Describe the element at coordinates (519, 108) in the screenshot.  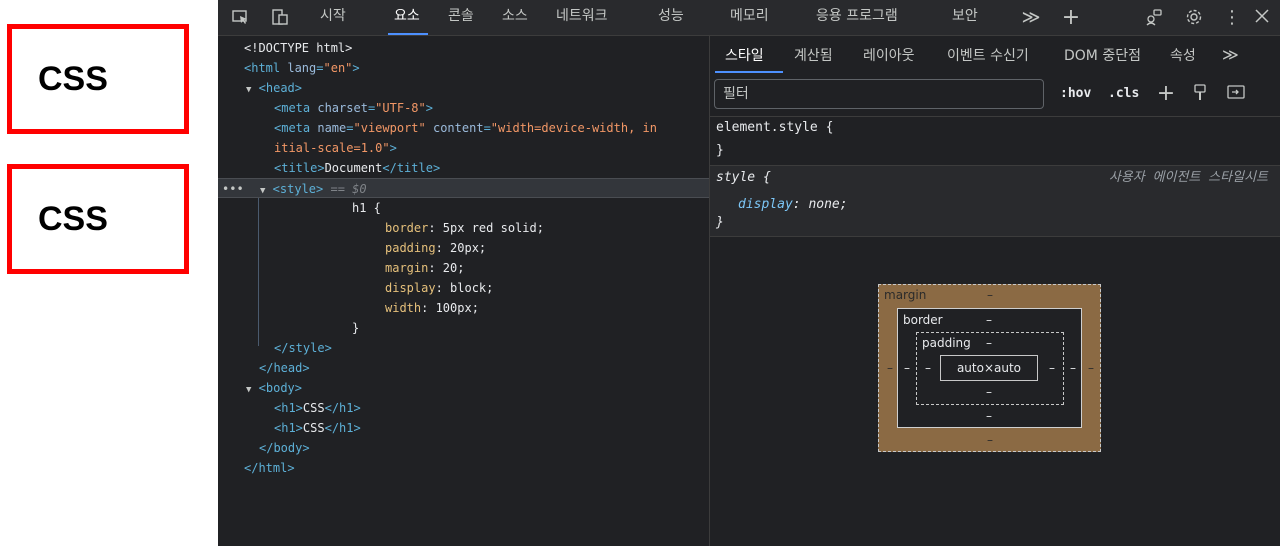
I see `dom-line-meta-charset: <meta charset="UTF-8">` at that location.